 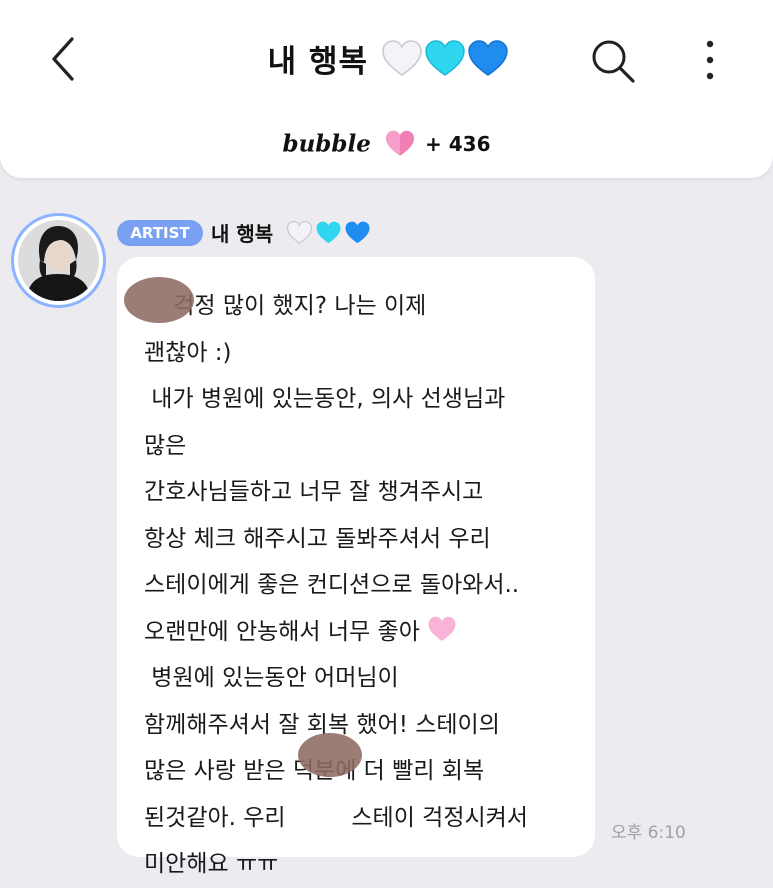 I want to click on title-hearts, so click(x=445, y=58).